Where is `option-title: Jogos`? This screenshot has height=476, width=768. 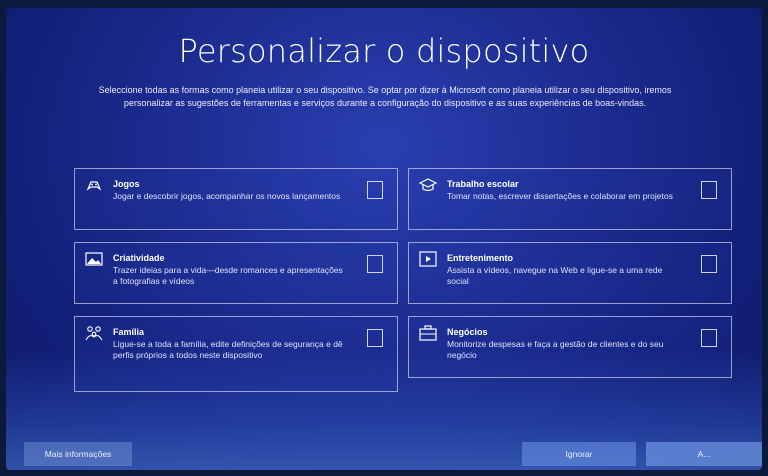 option-title: Jogos is located at coordinates (126, 184).